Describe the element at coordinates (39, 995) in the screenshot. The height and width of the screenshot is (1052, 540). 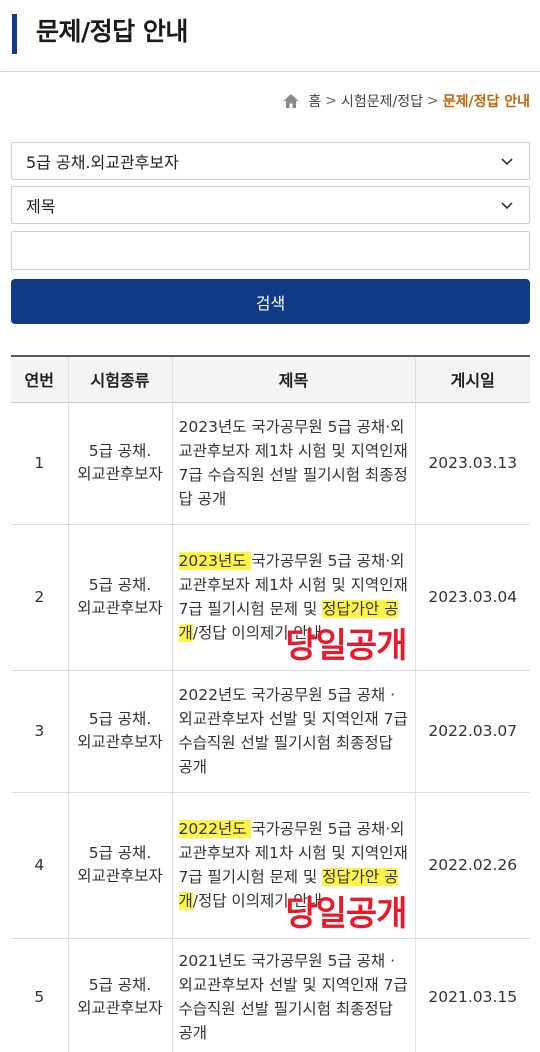
I see `row-number: 5` at that location.